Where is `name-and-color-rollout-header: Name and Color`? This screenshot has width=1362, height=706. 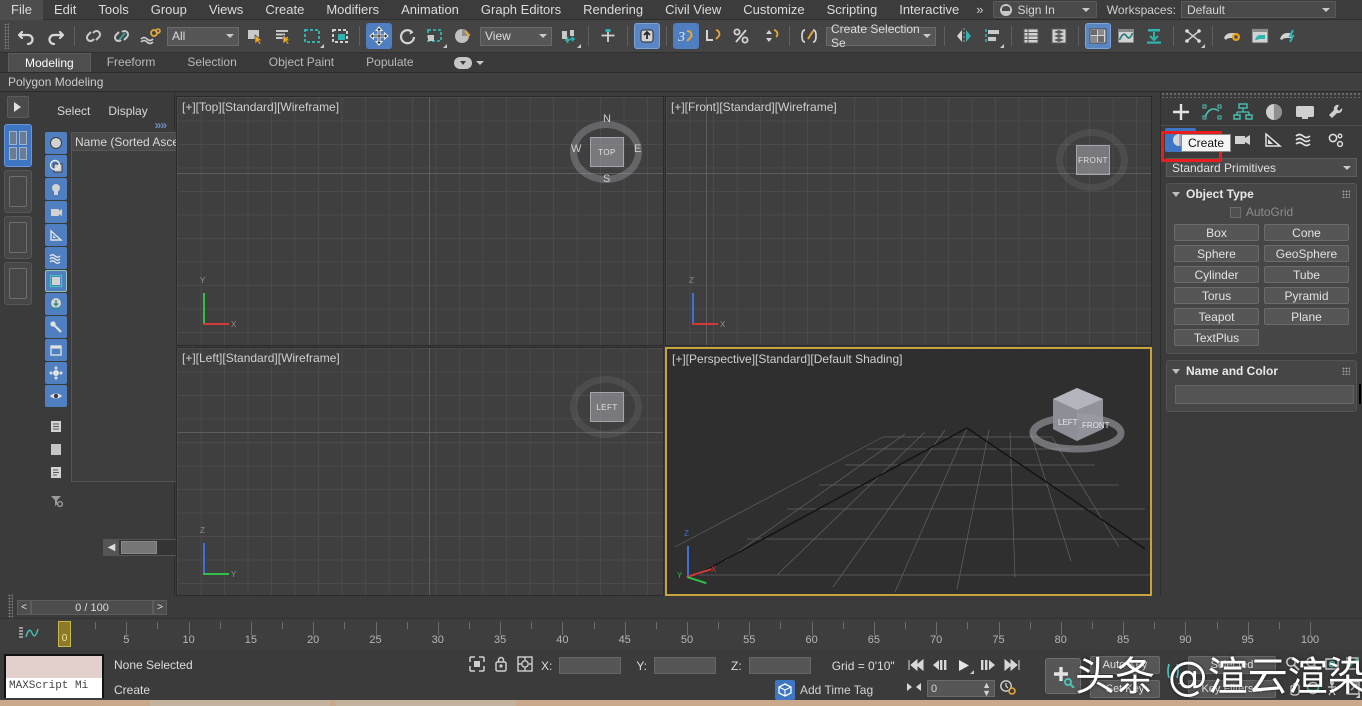
name-and-color-rollout-header: Name and Color is located at coordinates (1261, 371).